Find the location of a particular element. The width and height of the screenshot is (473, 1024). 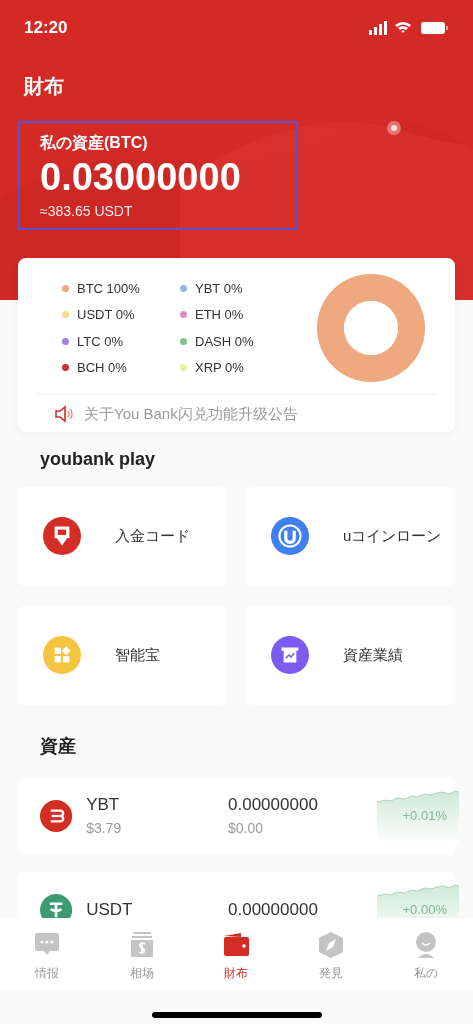

speaker-icon is located at coordinates (64, 414).